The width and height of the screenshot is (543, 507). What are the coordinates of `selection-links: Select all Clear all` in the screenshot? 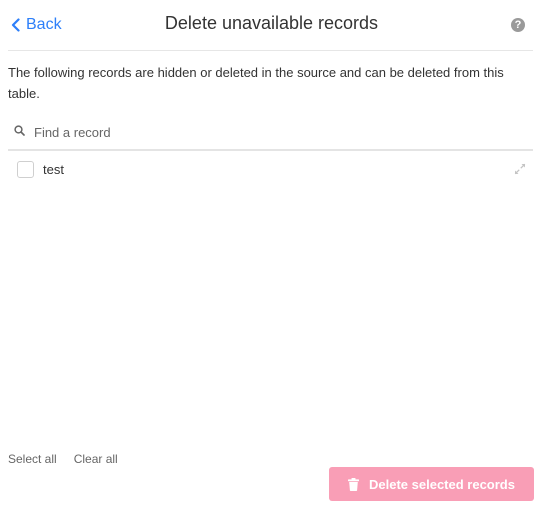 It's located at (63, 460).